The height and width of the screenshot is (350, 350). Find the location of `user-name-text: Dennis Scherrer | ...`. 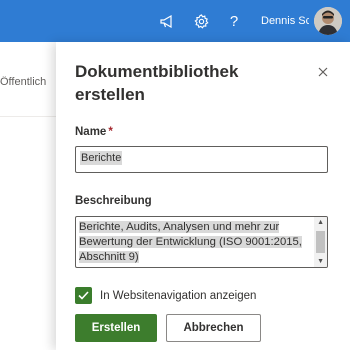

user-name-text: Dennis Scherrer | ... is located at coordinates (285, 21).